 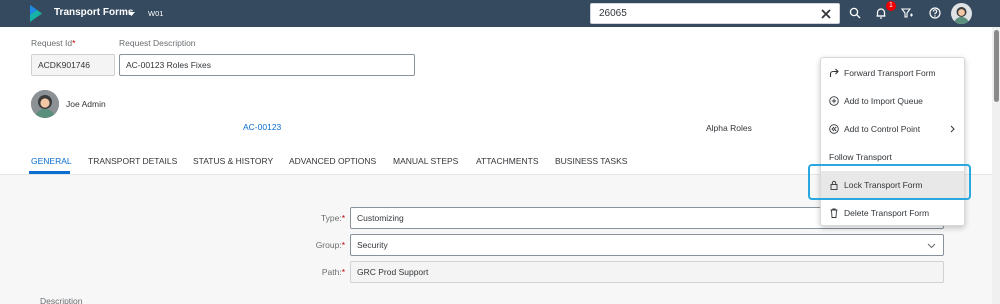 What do you see at coordinates (647, 272) in the screenshot?
I see `path-field: GRC Prod Support` at bounding box center [647, 272].